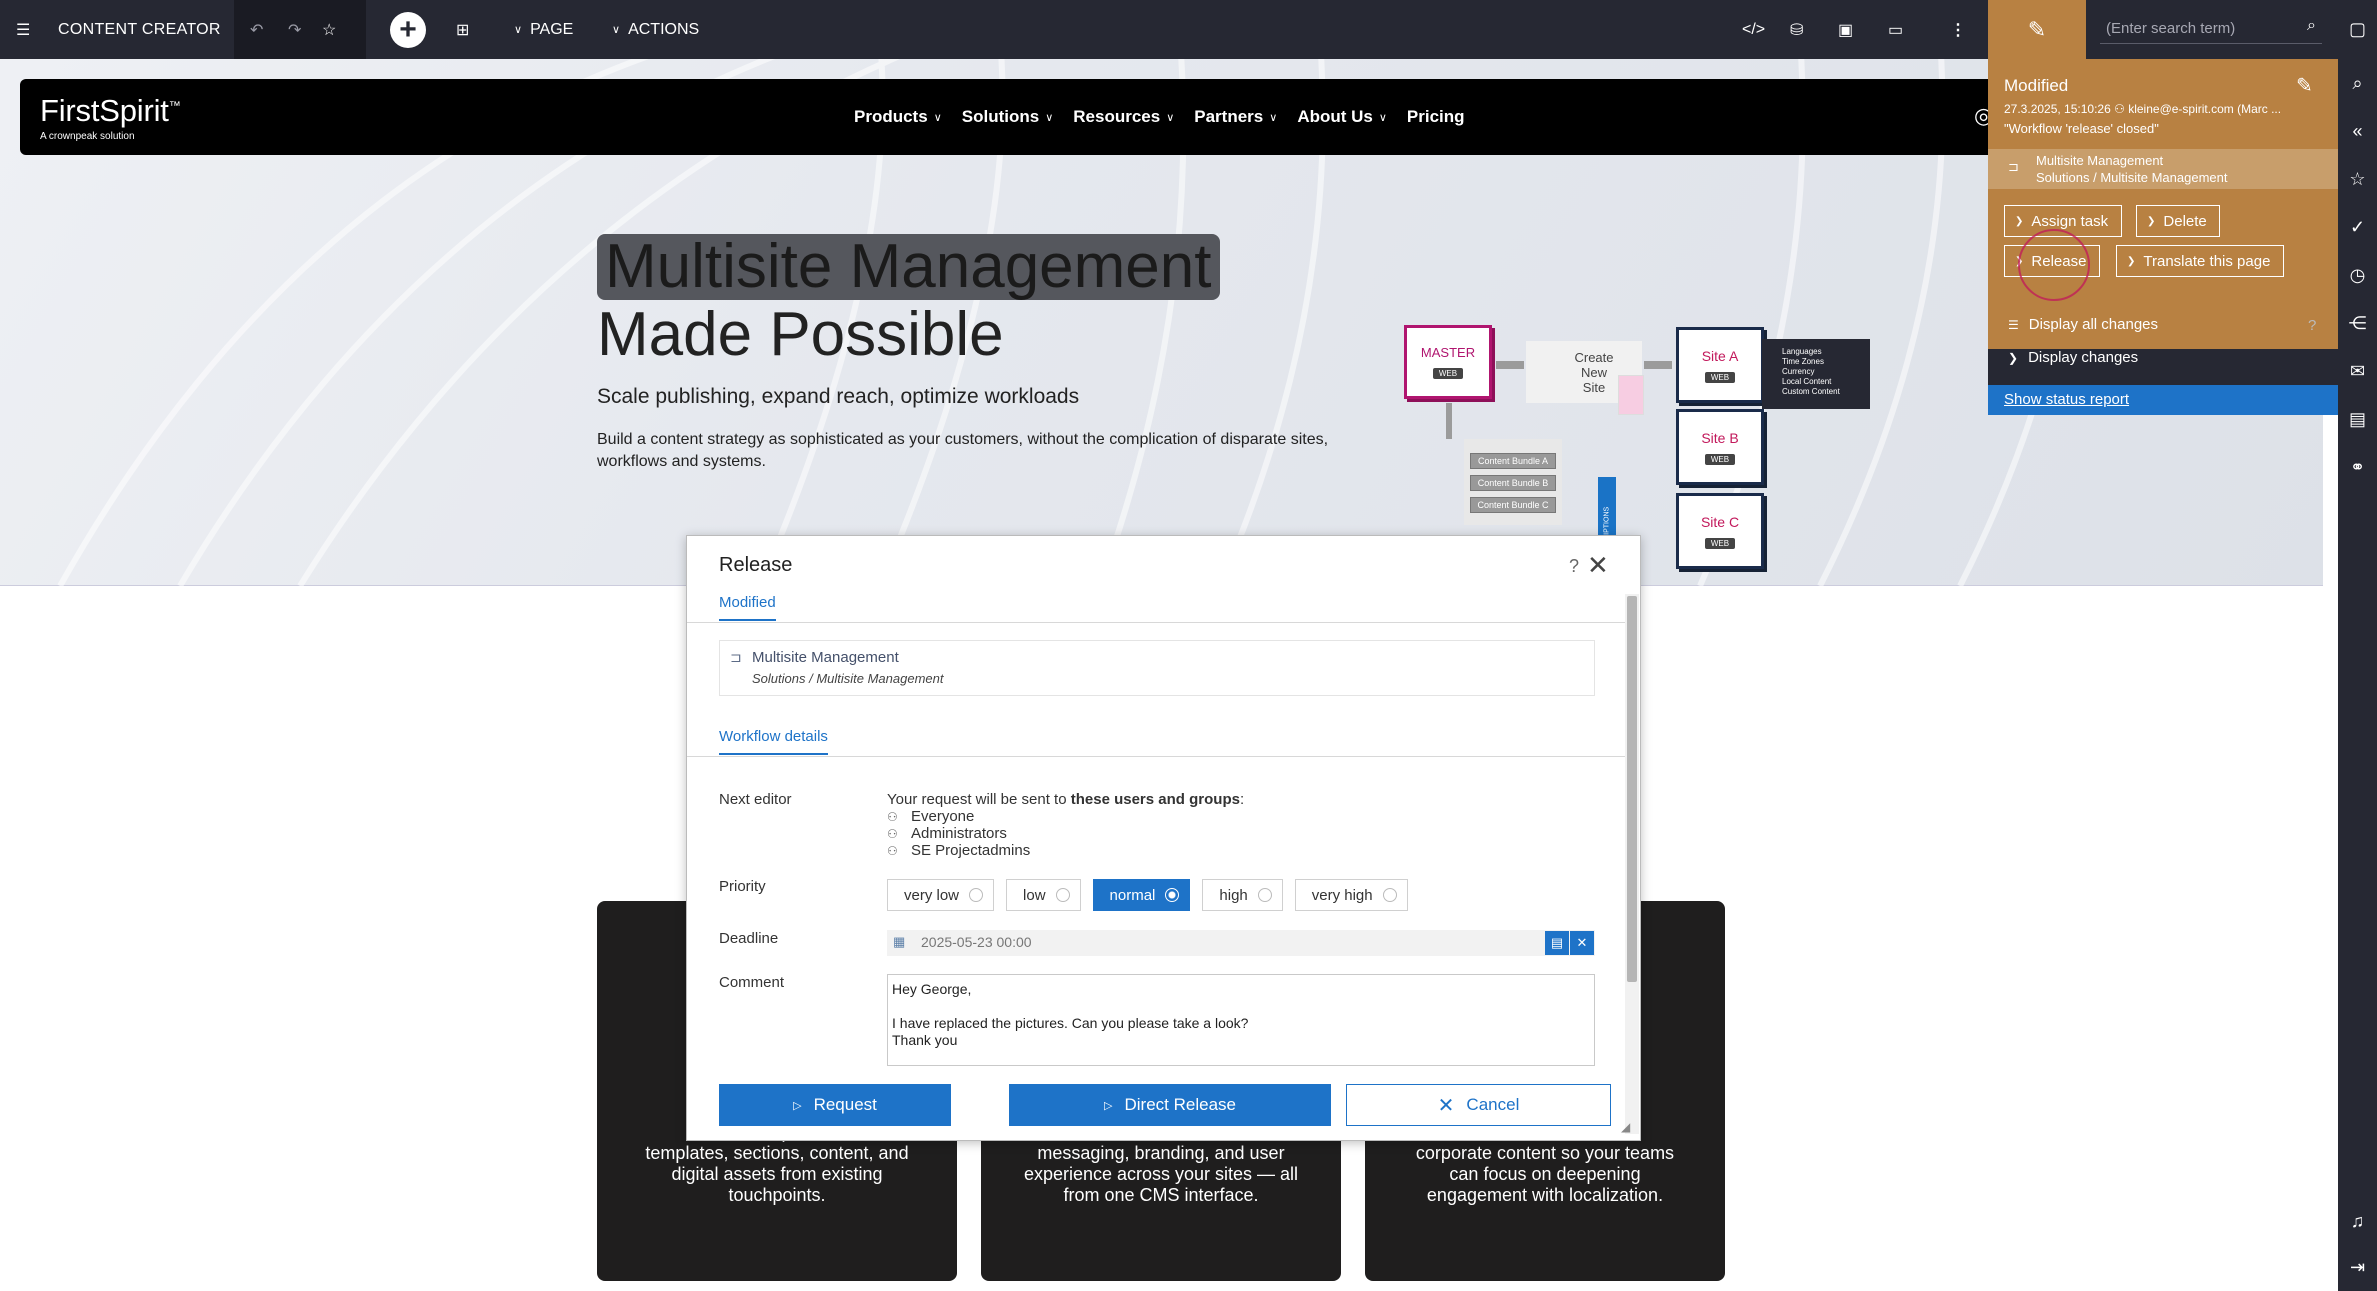 Image resolution: width=2377 pixels, height=1291 pixels. Describe the element at coordinates (110, 117) in the screenshot. I see `site-logo: FirstSpirit™ A crownpeak solution` at that location.